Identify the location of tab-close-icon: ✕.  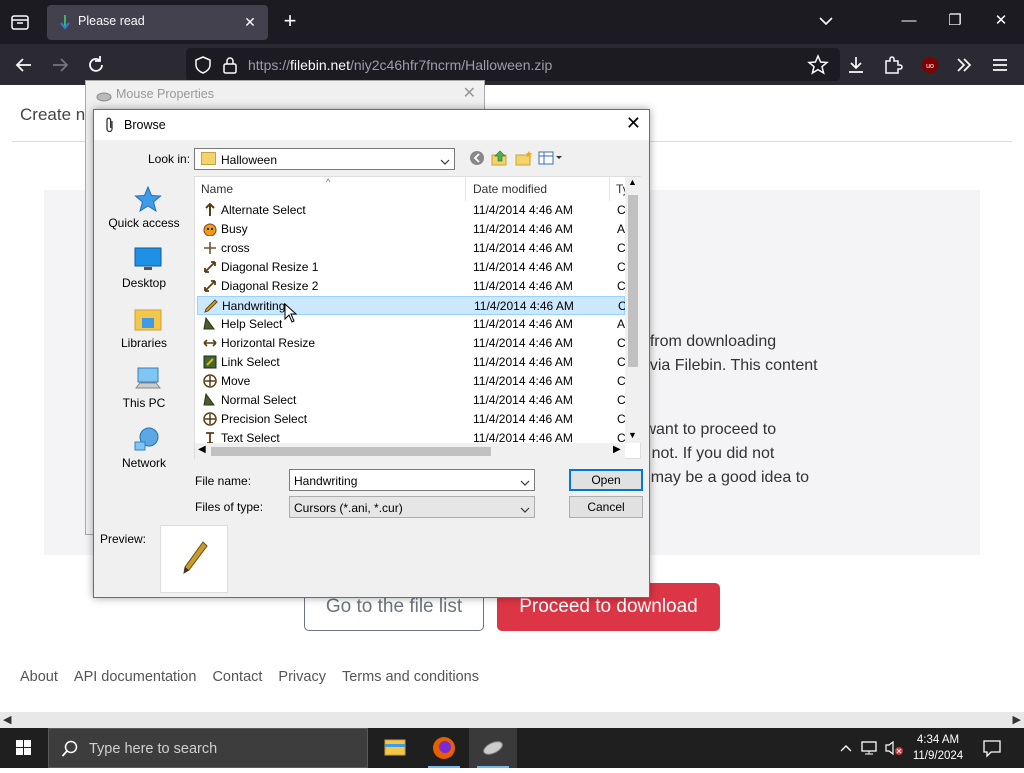
(250, 22).